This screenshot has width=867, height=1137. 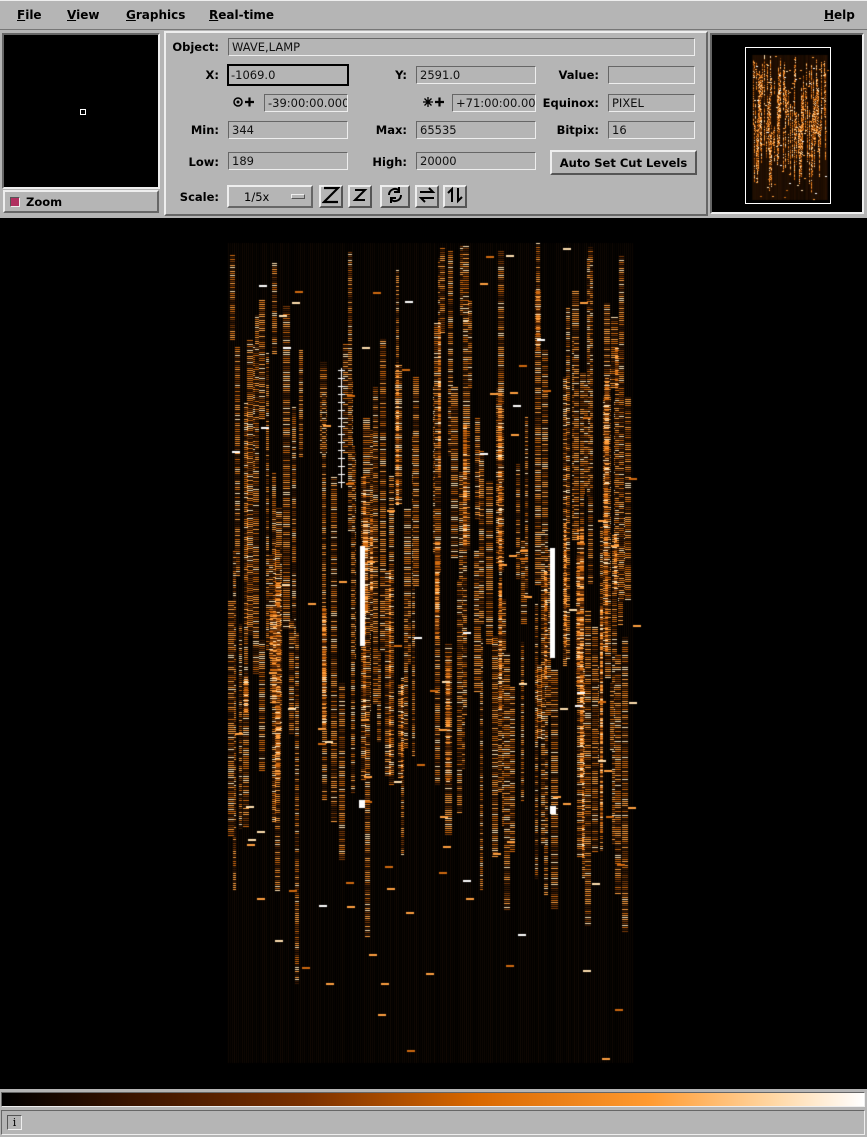 What do you see at coordinates (651, 103) in the screenshot?
I see `equinox-field: PIXEL` at bounding box center [651, 103].